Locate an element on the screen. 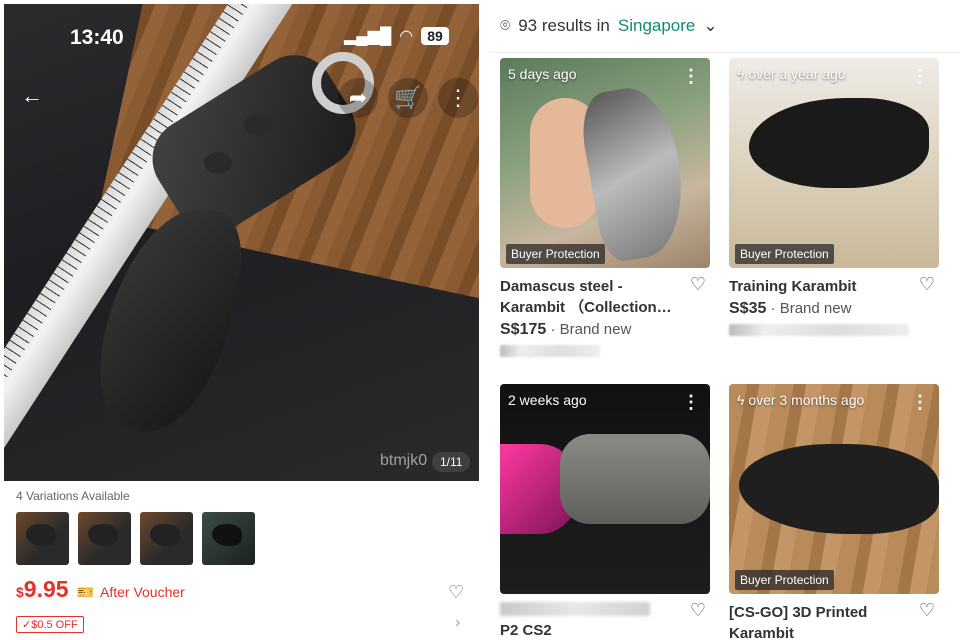 The width and height of the screenshot is (960, 640). image-counter: 1/11 is located at coordinates (451, 462).